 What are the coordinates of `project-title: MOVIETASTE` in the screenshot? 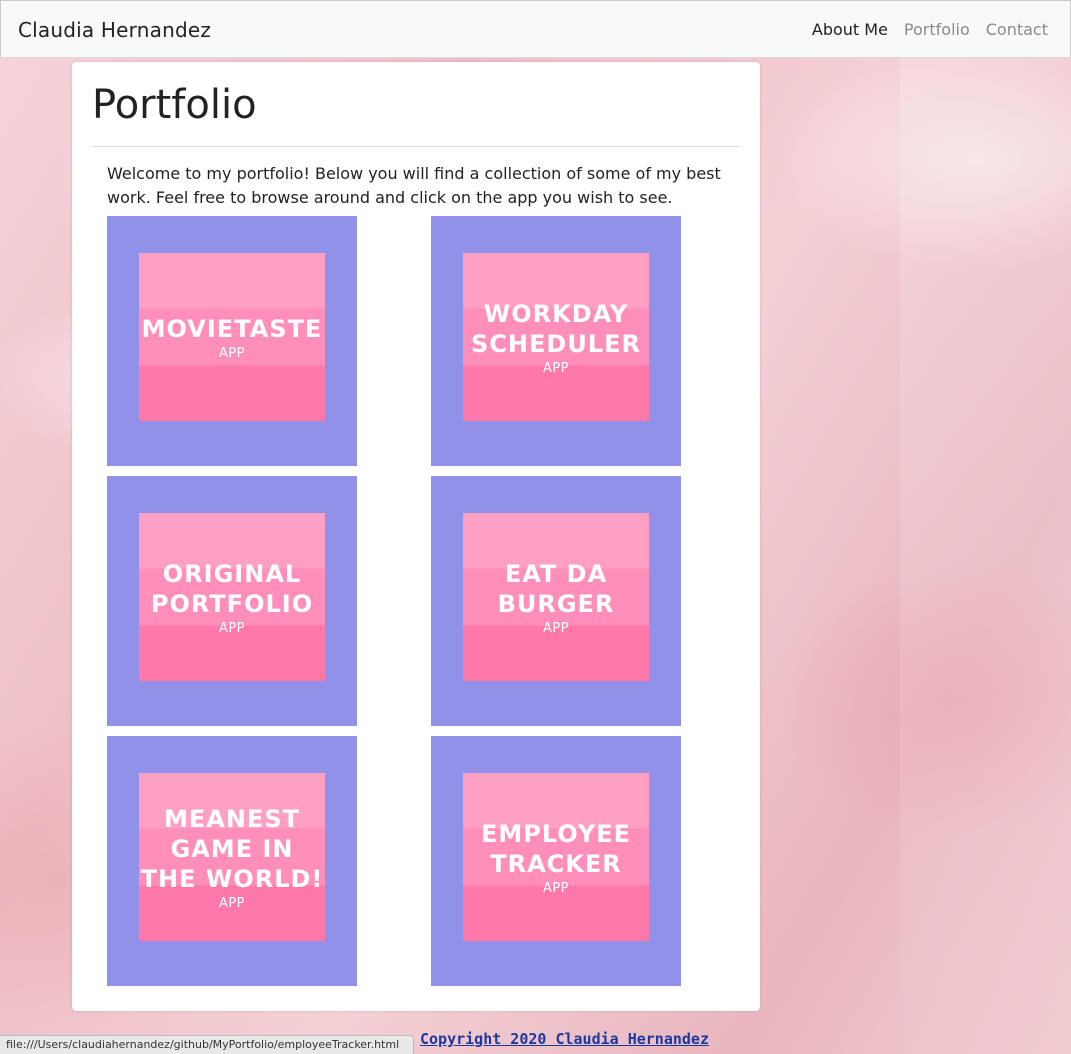 It's located at (232, 328).